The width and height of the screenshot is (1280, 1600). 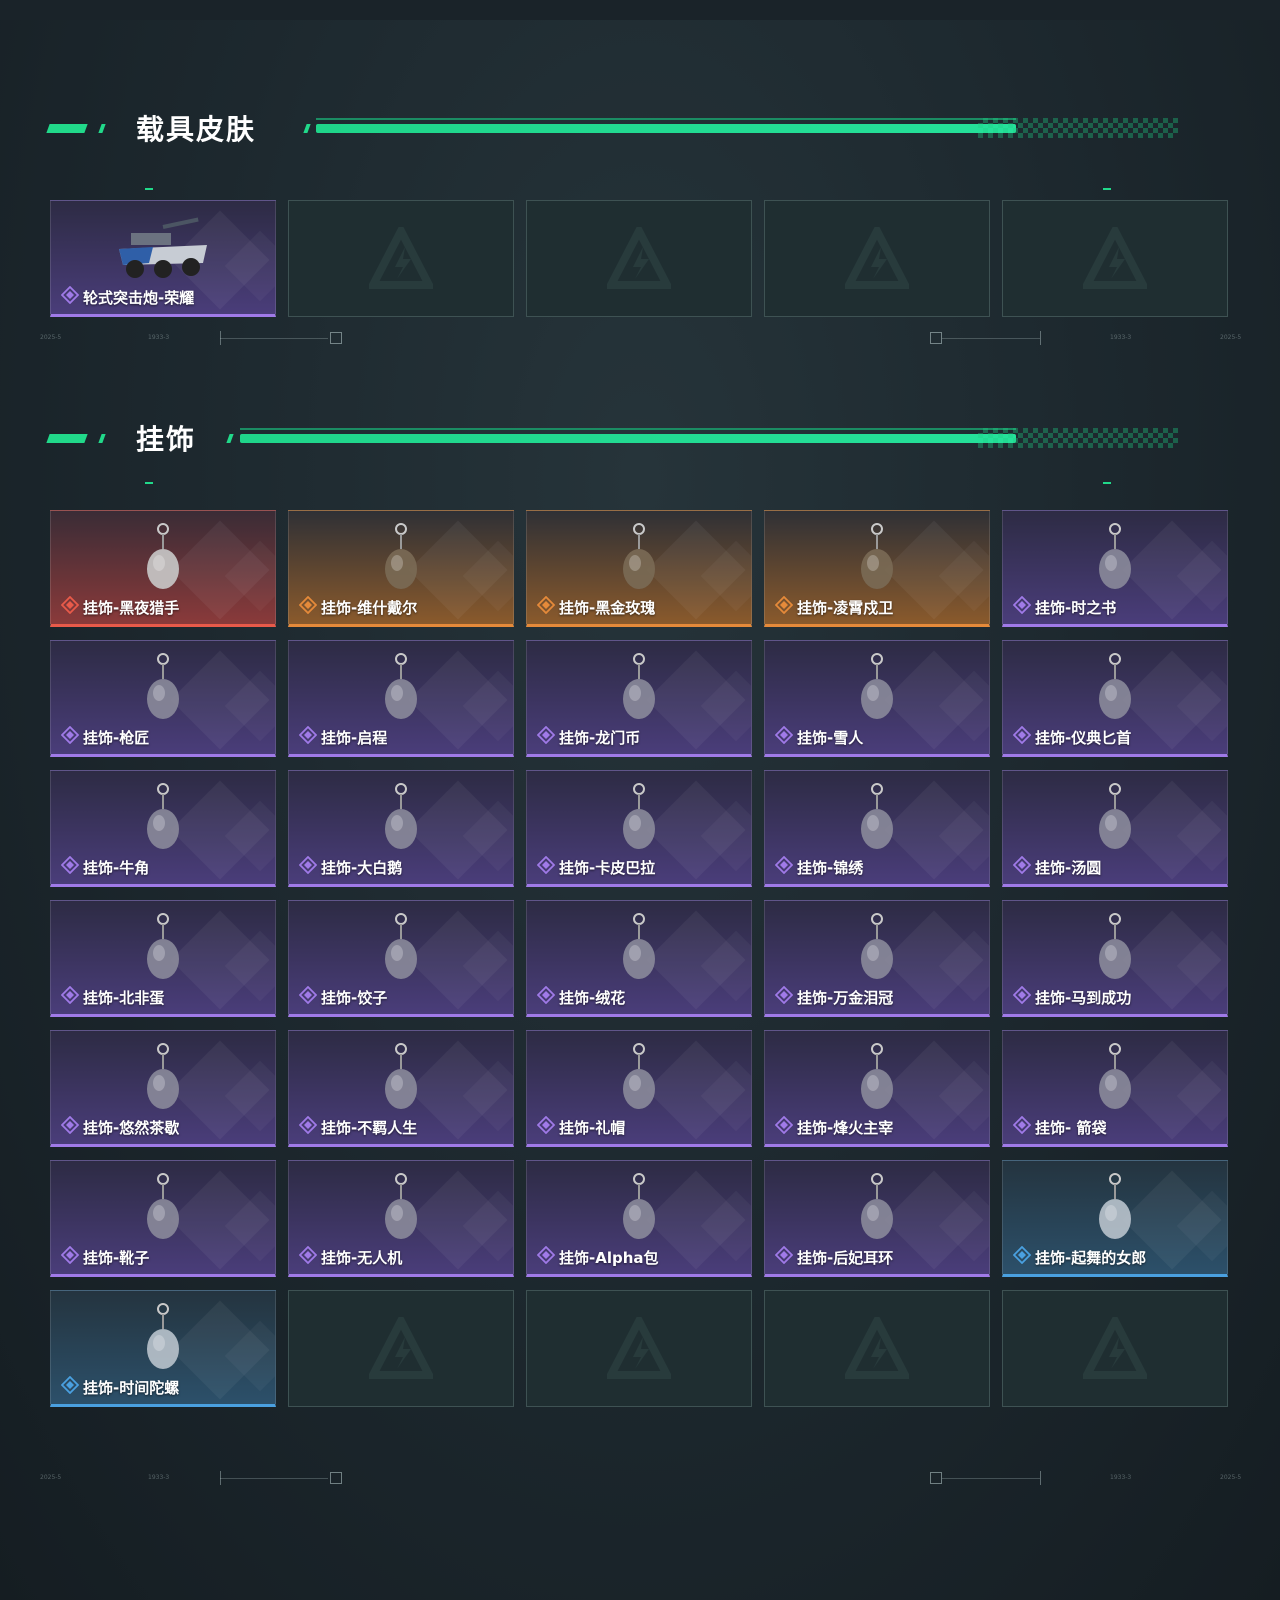 What do you see at coordinates (640, 338) in the screenshot?
I see `decorative-divider: 2025-5 1933-3 1933-3 2025-5` at bounding box center [640, 338].